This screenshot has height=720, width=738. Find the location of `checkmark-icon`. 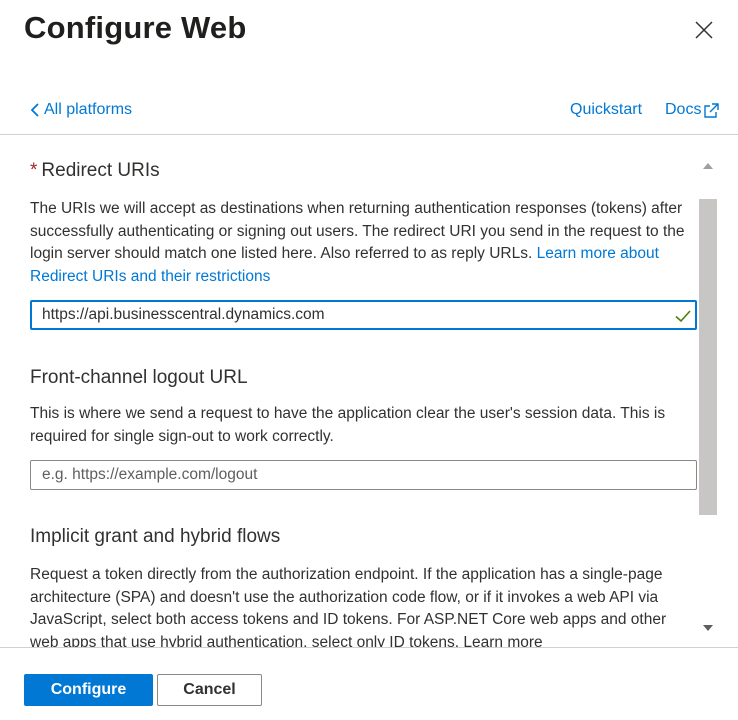

checkmark-icon is located at coordinates (683, 316).